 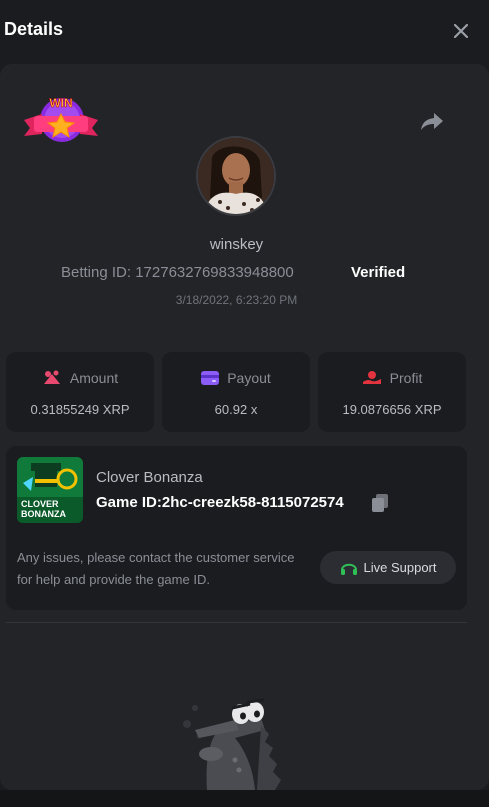 I want to click on header: Details, so click(x=244, y=31).